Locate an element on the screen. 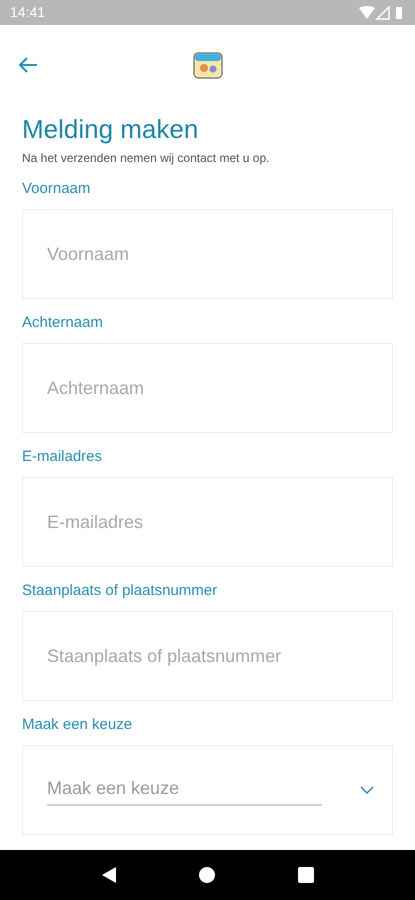  status-icons is located at coordinates (382, 13).